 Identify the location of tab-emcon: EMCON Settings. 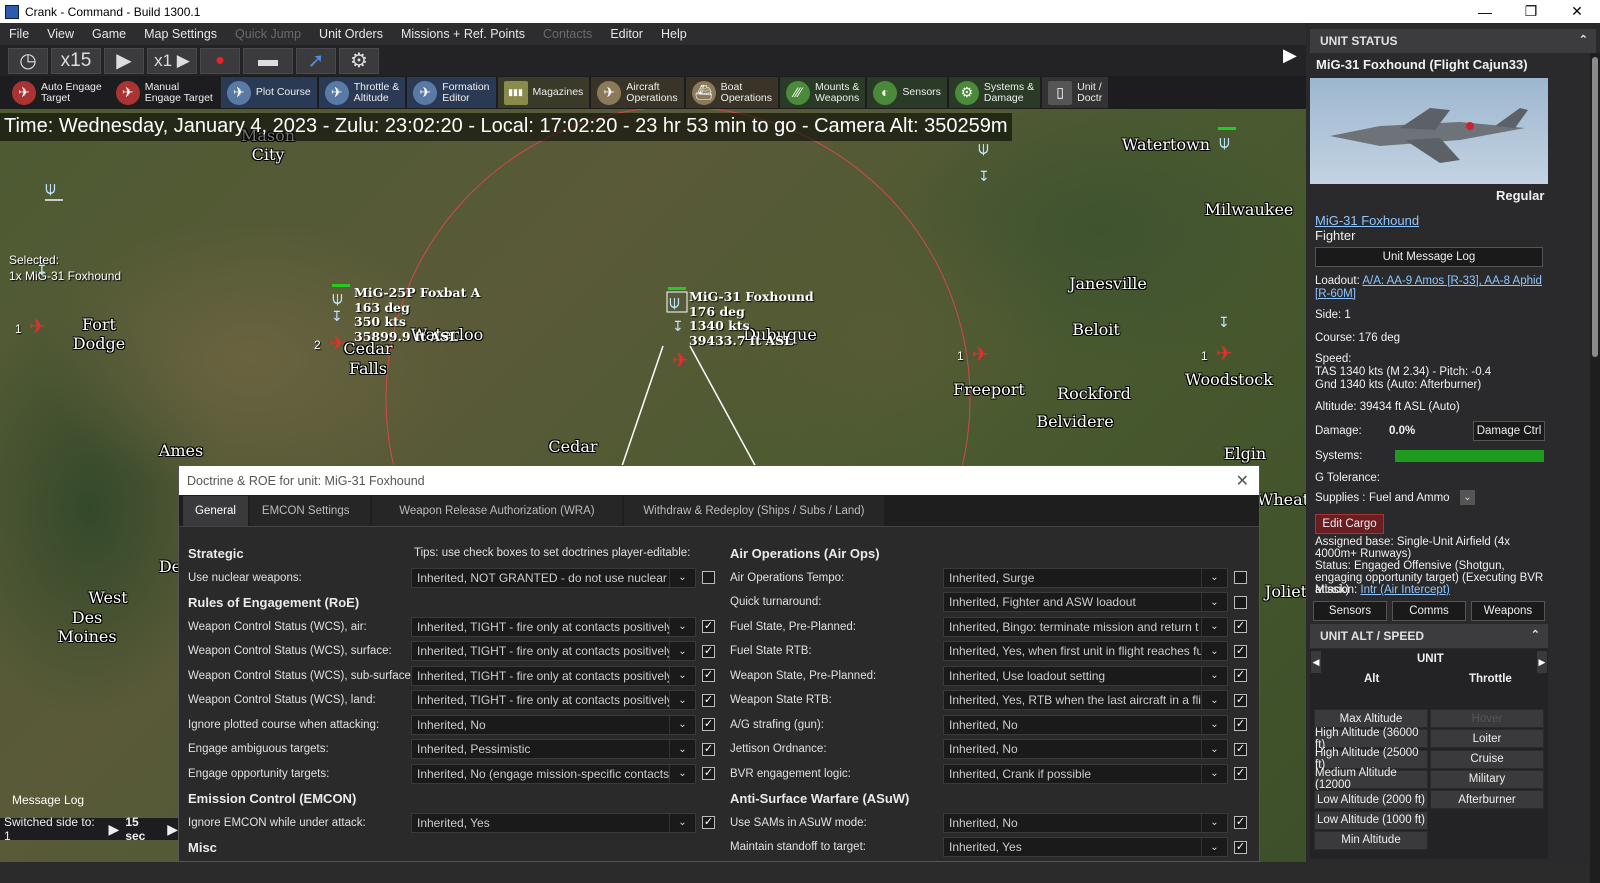
(309, 511).